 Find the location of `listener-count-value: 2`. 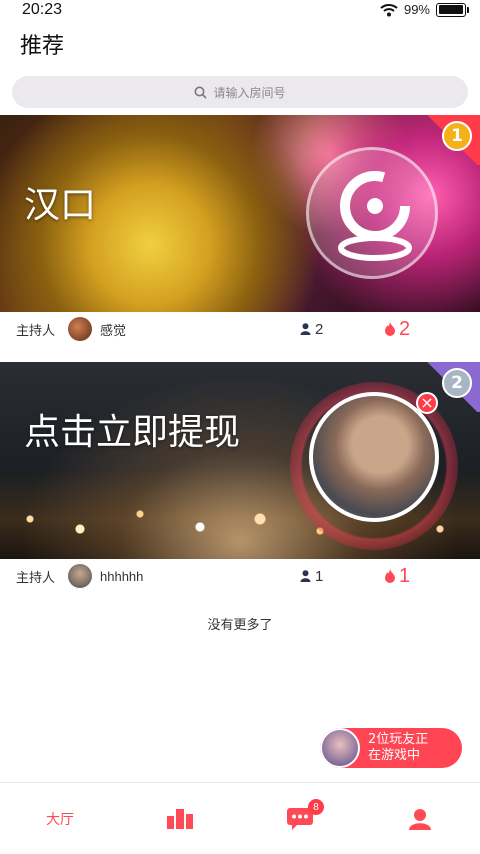

listener-count-value: 2 is located at coordinates (319, 329).